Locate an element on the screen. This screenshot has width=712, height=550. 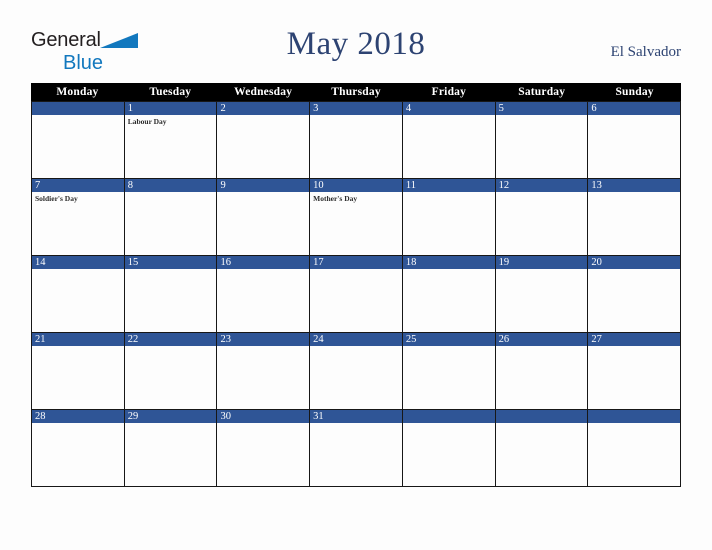
calendar-day-cell: 15 is located at coordinates (171, 294).